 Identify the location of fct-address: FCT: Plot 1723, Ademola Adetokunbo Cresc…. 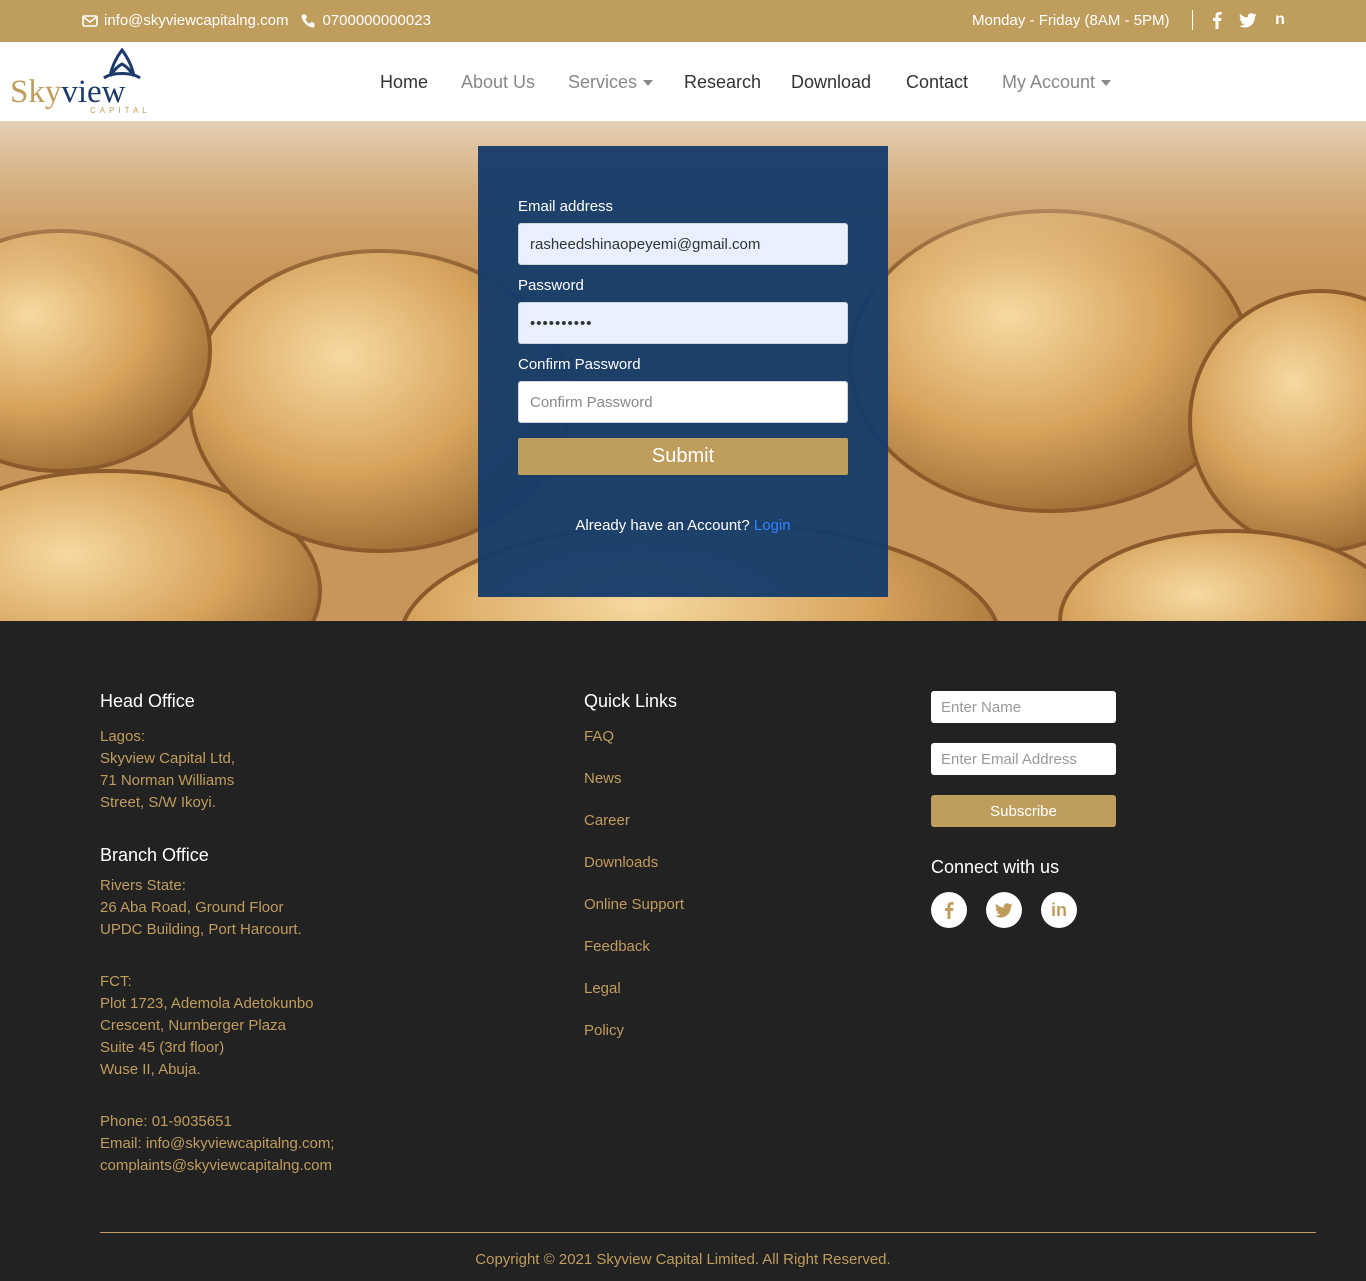
(207, 1026).